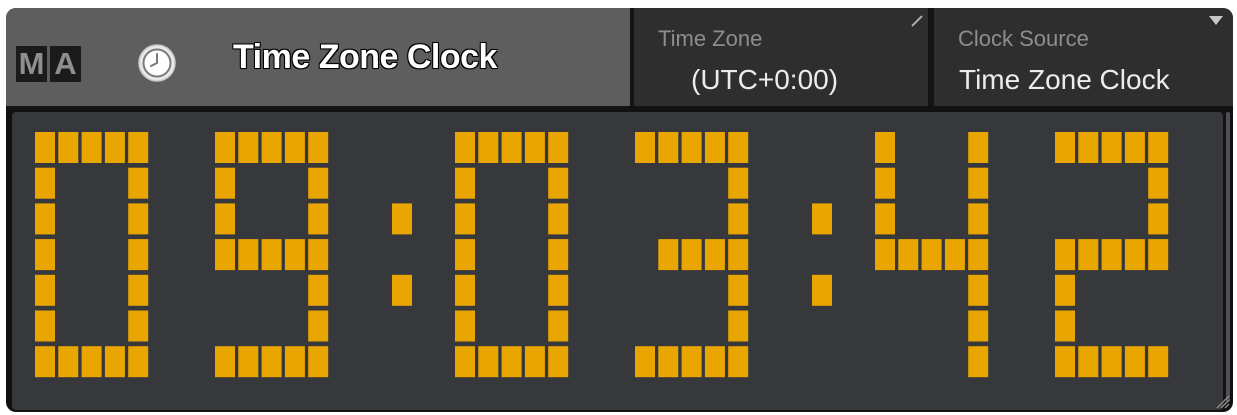  Describe the element at coordinates (1216, 20) in the screenshot. I see `dropdown-arrow-icon` at that location.